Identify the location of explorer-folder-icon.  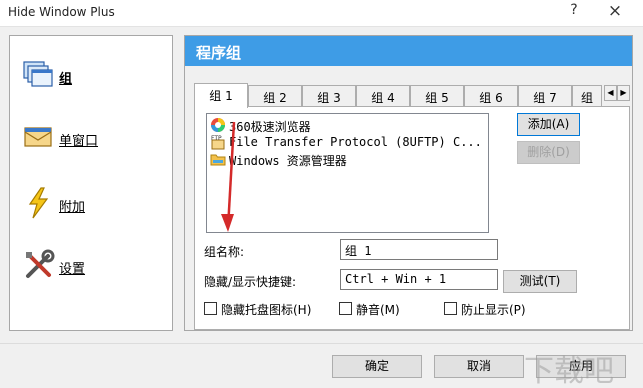
(218, 160).